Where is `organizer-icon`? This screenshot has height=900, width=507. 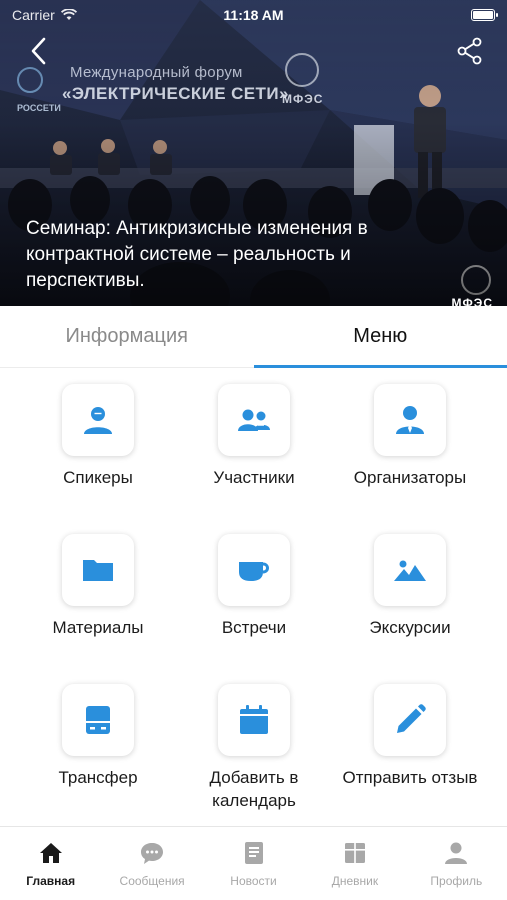
organizer-icon is located at coordinates (410, 420).